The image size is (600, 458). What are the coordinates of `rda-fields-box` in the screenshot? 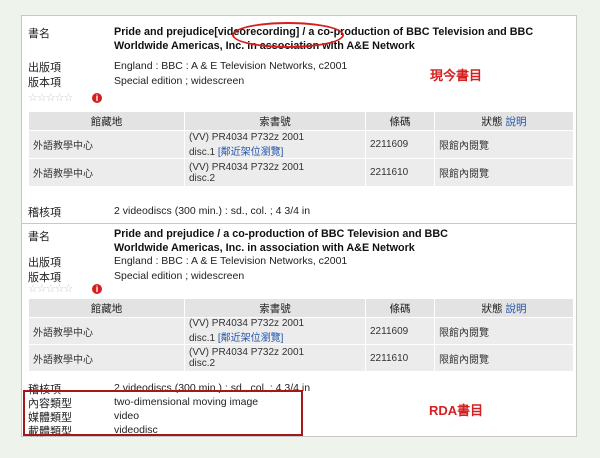 It's located at (163, 413).